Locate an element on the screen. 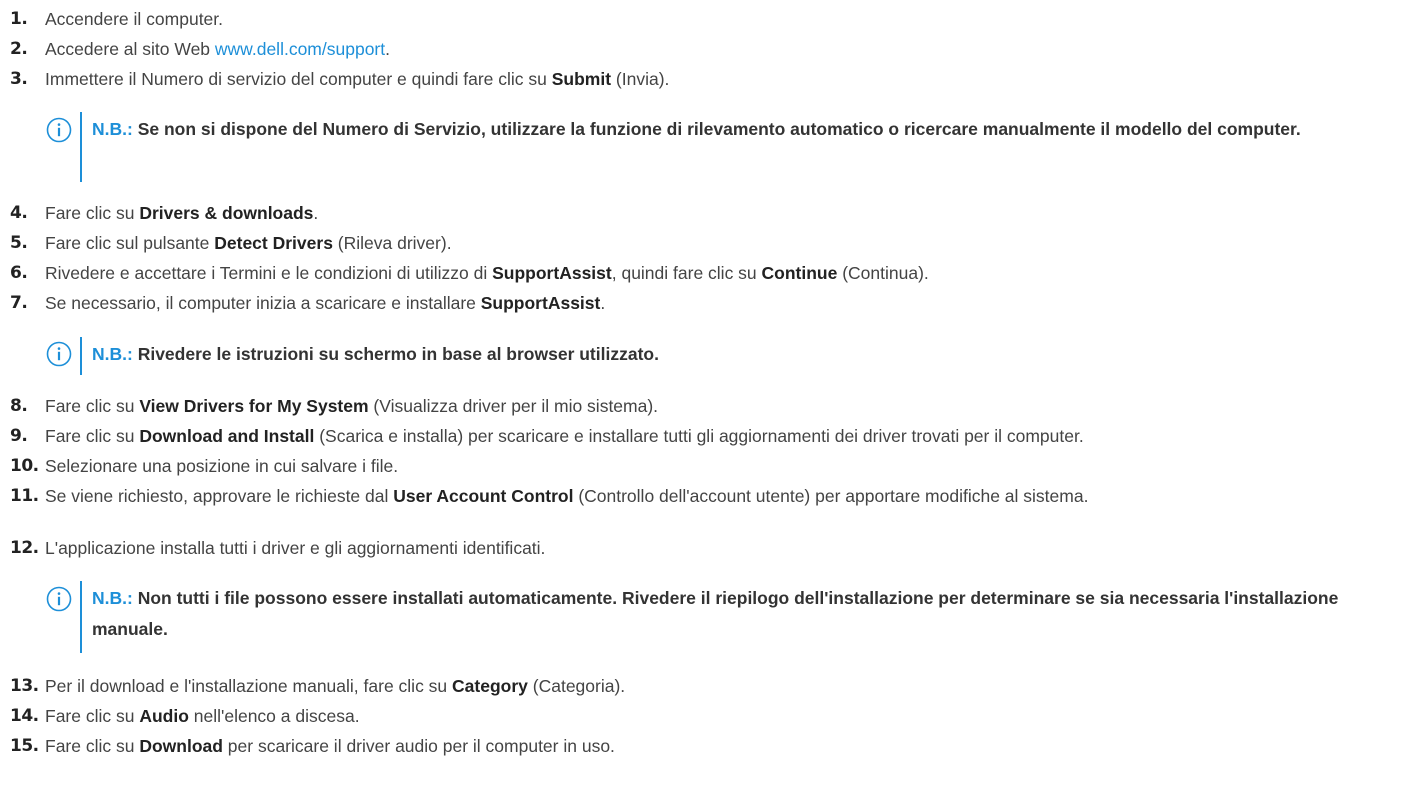 Image resolution: width=1410 pixels, height=787 pixels. step-number: 11. is located at coordinates (24, 496).